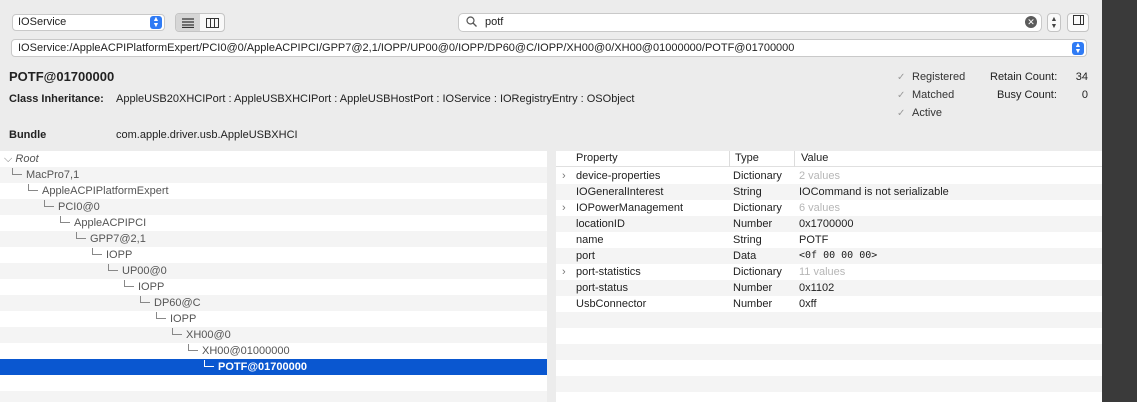 This screenshot has width=1137, height=402. Describe the element at coordinates (819, 176) in the screenshot. I see `property-value: 2 values` at that location.